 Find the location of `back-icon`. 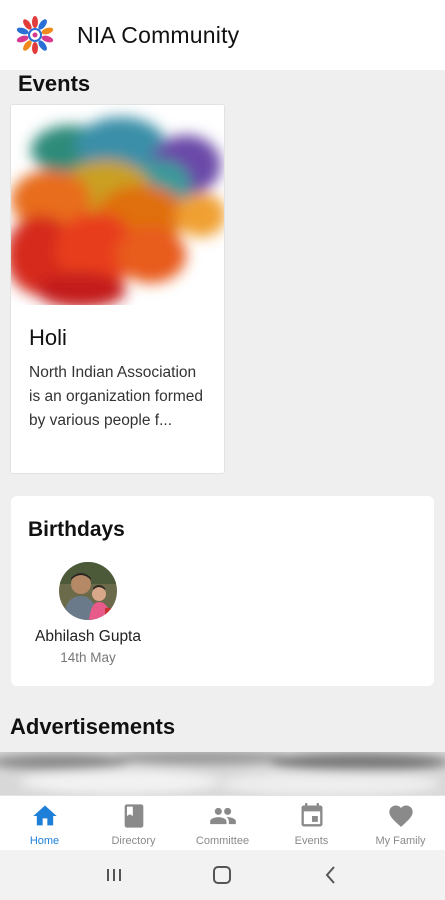

back-icon is located at coordinates (331, 875).